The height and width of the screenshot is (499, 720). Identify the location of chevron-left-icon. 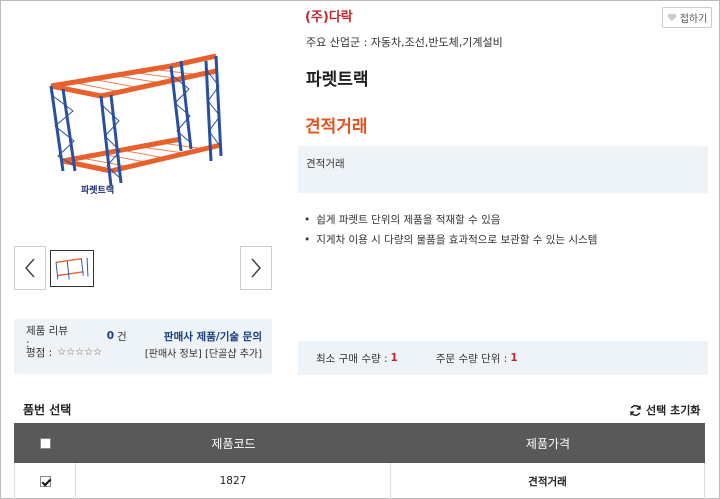
(29, 268).